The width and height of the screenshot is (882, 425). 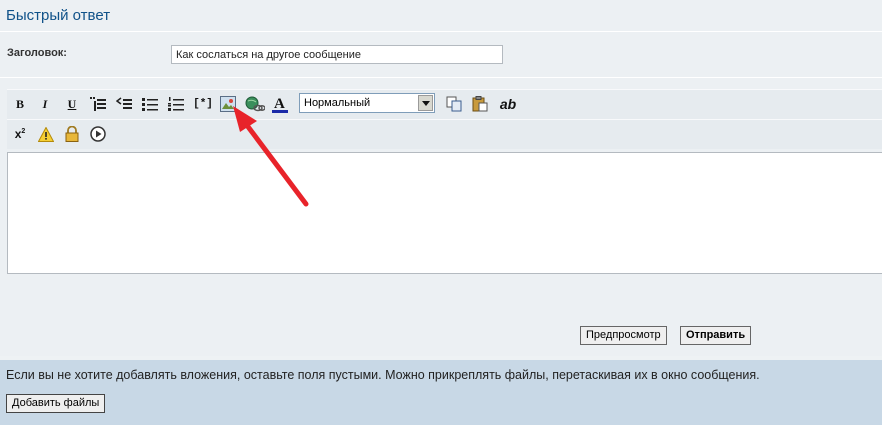 I want to click on italic-button: I, so click(x=45, y=104).